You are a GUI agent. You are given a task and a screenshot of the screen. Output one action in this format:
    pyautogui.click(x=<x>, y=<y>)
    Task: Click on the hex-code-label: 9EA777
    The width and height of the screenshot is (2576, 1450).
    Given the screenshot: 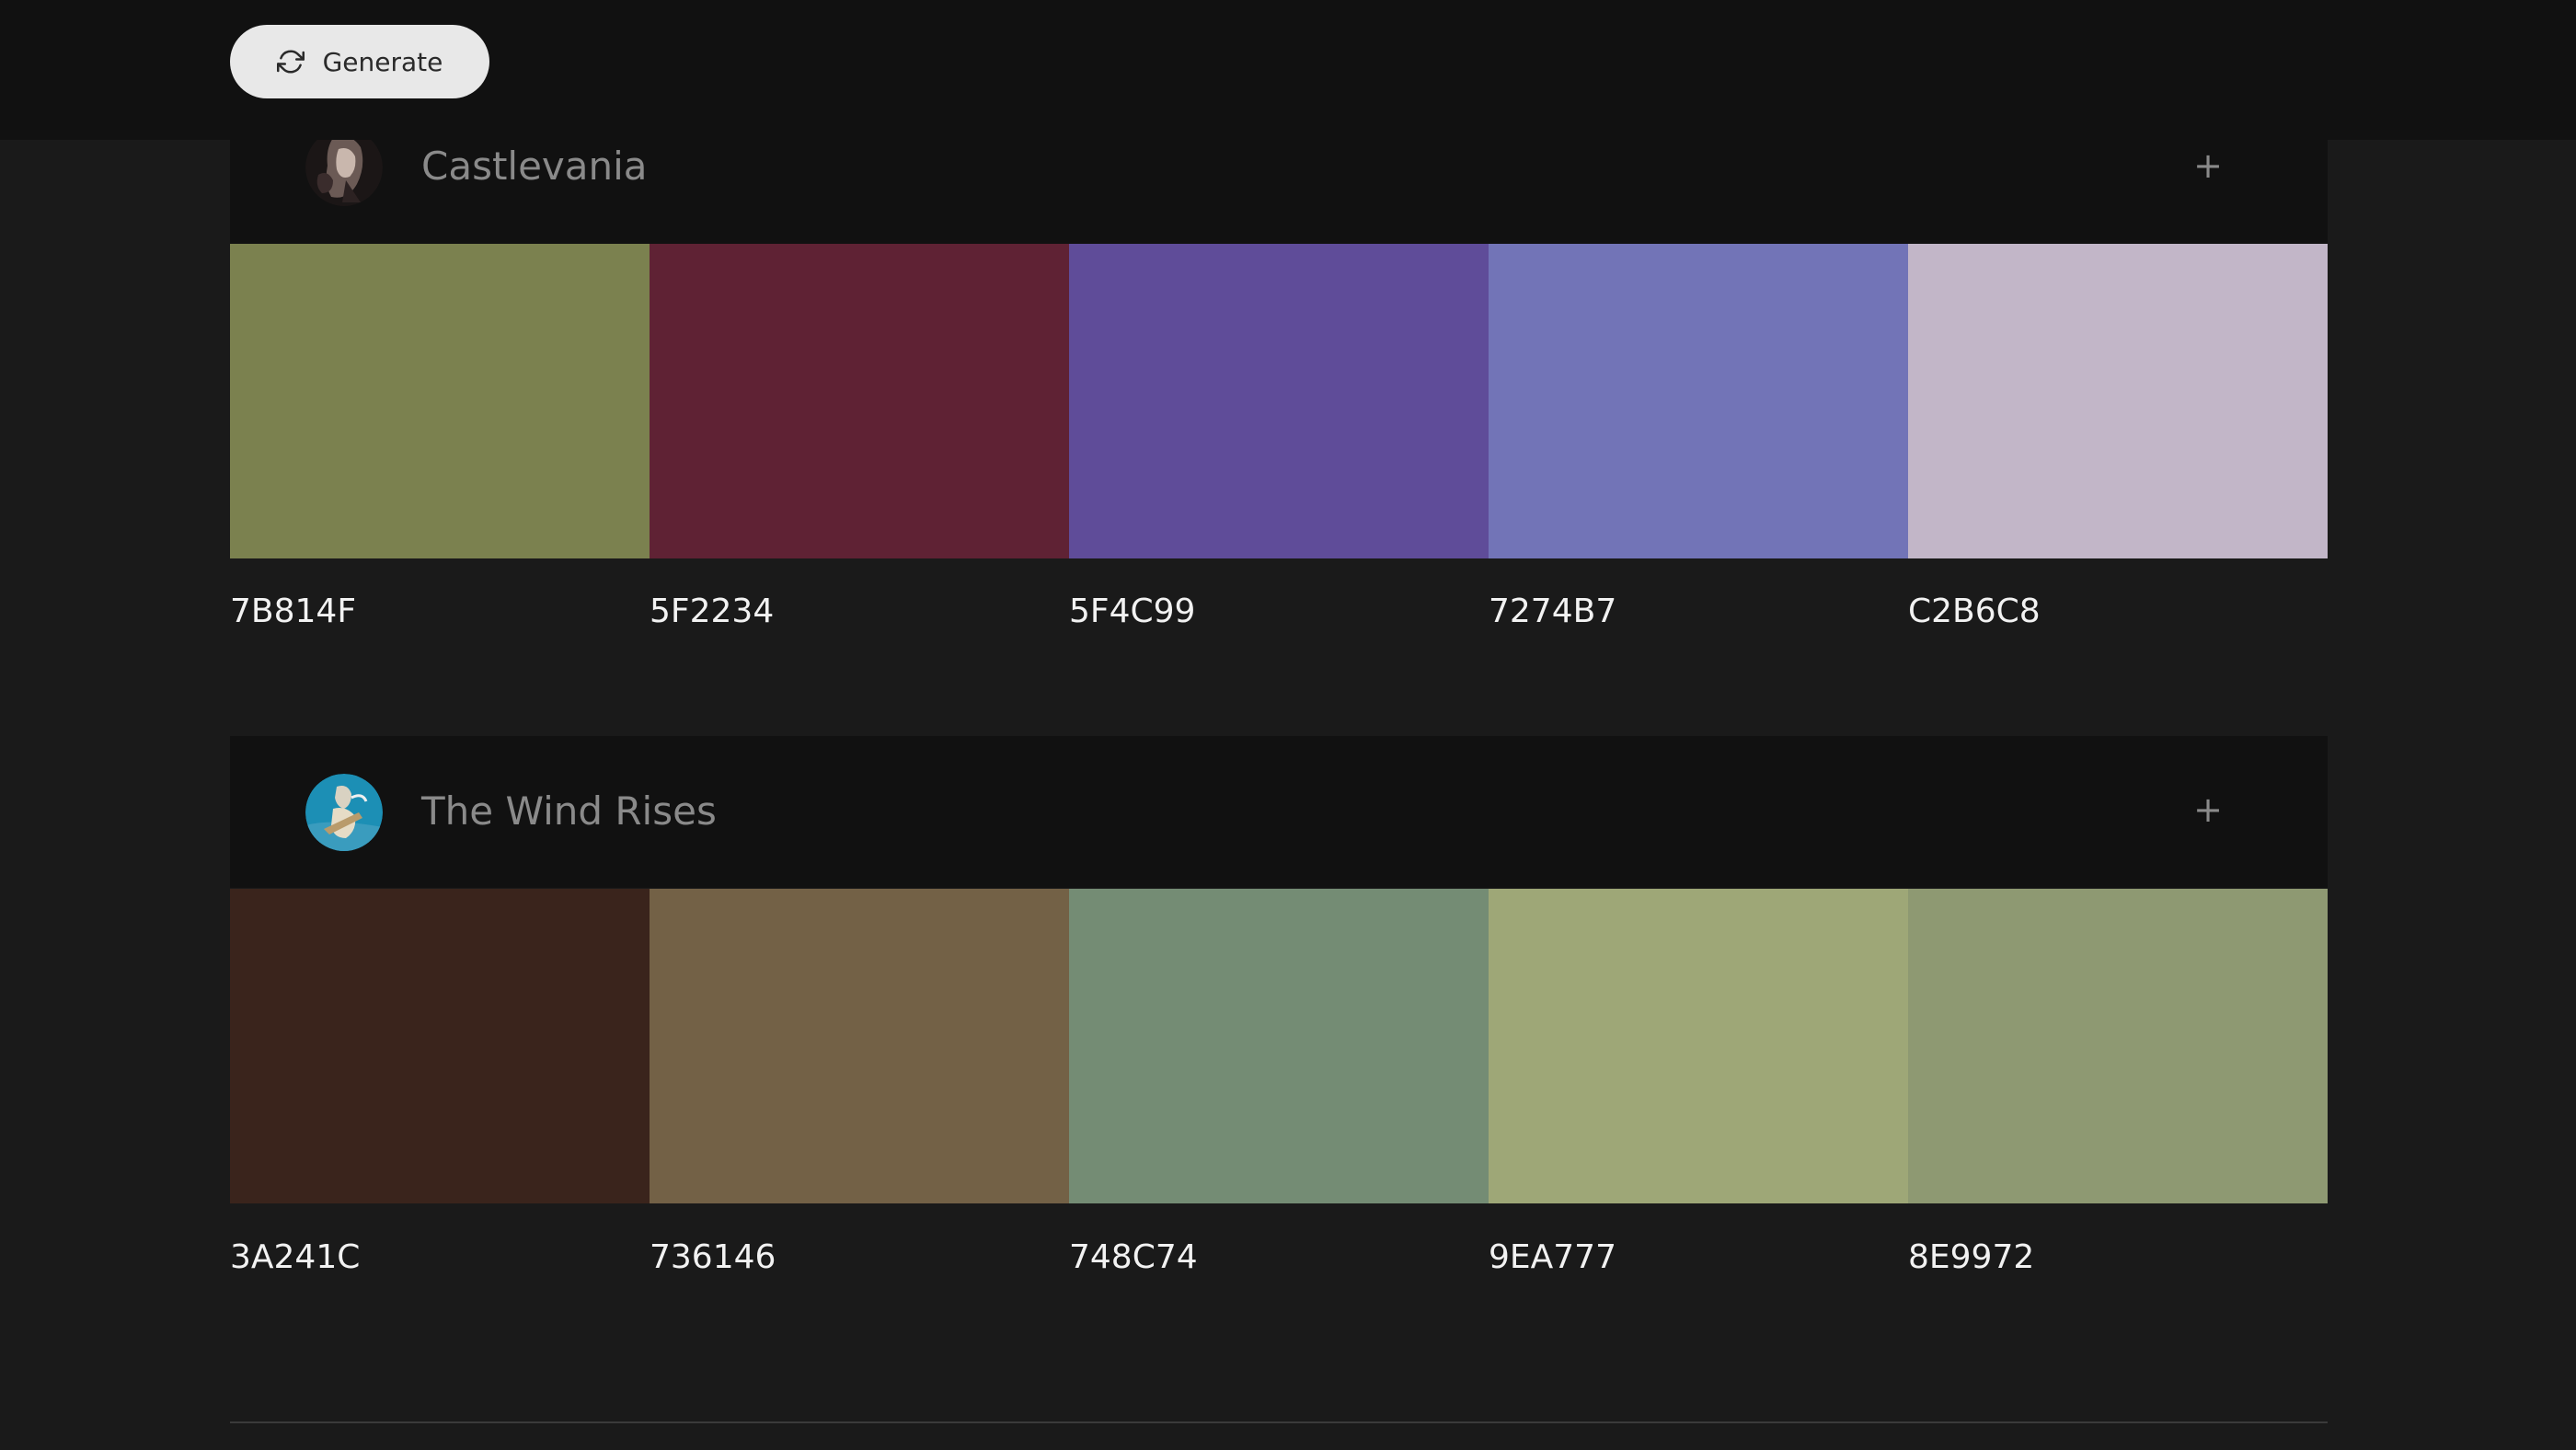 What is the action you would take?
    pyautogui.click(x=1698, y=1261)
    